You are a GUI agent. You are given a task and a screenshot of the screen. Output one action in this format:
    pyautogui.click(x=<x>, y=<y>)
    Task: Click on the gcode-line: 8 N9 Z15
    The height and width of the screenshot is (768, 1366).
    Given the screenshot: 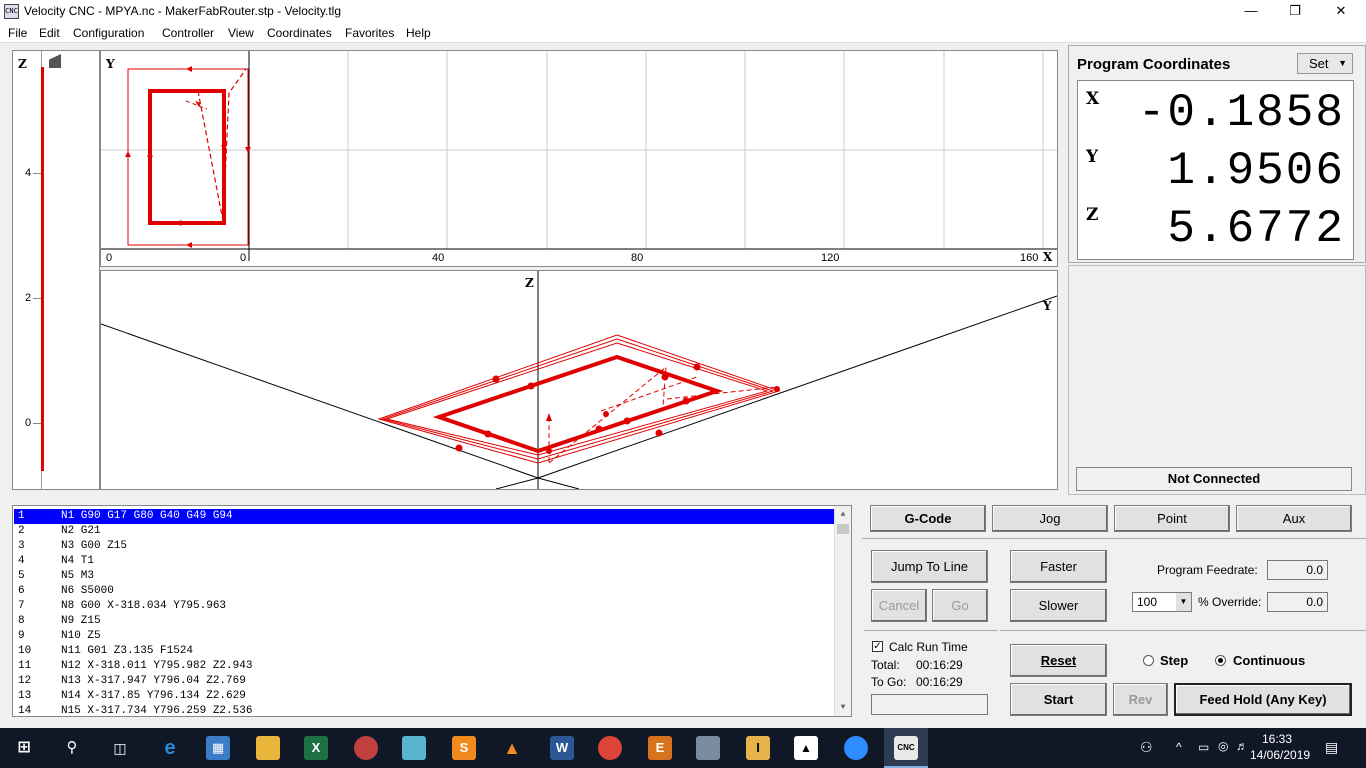 What is the action you would take?
    pyautogui.click(x=425, y=621)
    